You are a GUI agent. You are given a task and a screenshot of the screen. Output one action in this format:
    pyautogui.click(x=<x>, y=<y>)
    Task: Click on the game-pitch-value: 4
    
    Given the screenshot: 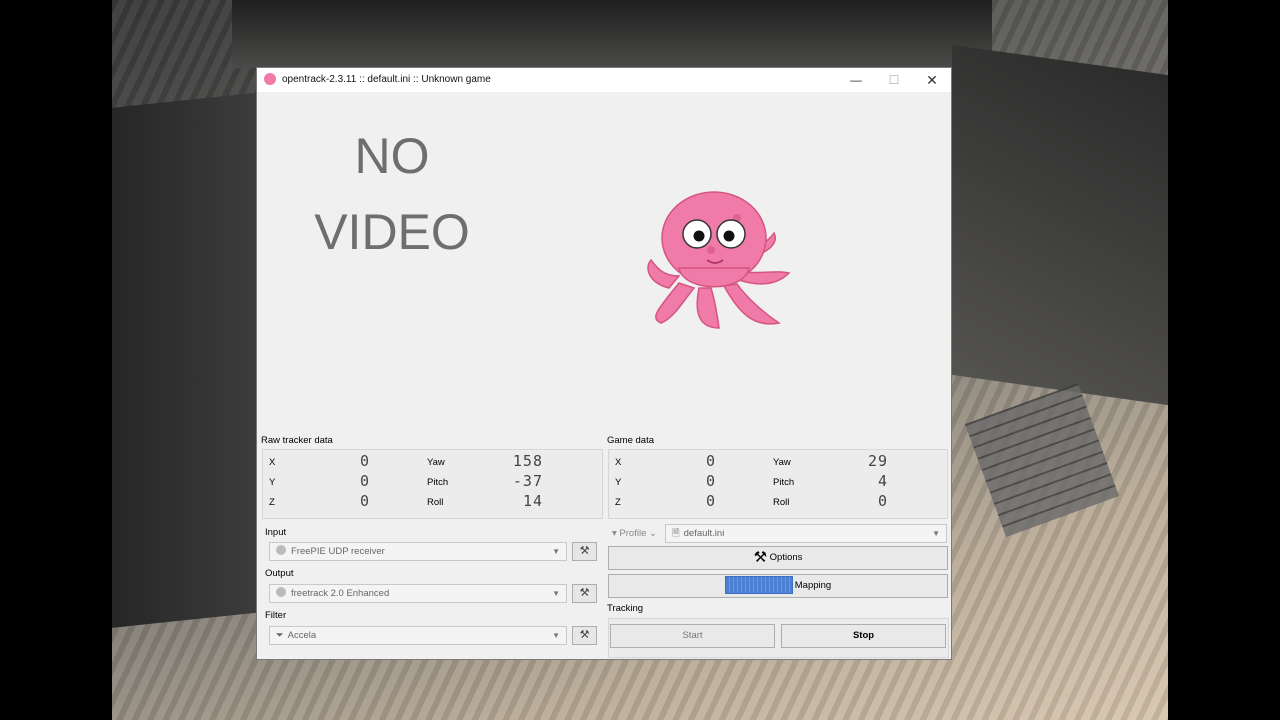 What is the action you would take?
    pyautogui.click(x=882, y=481)
    